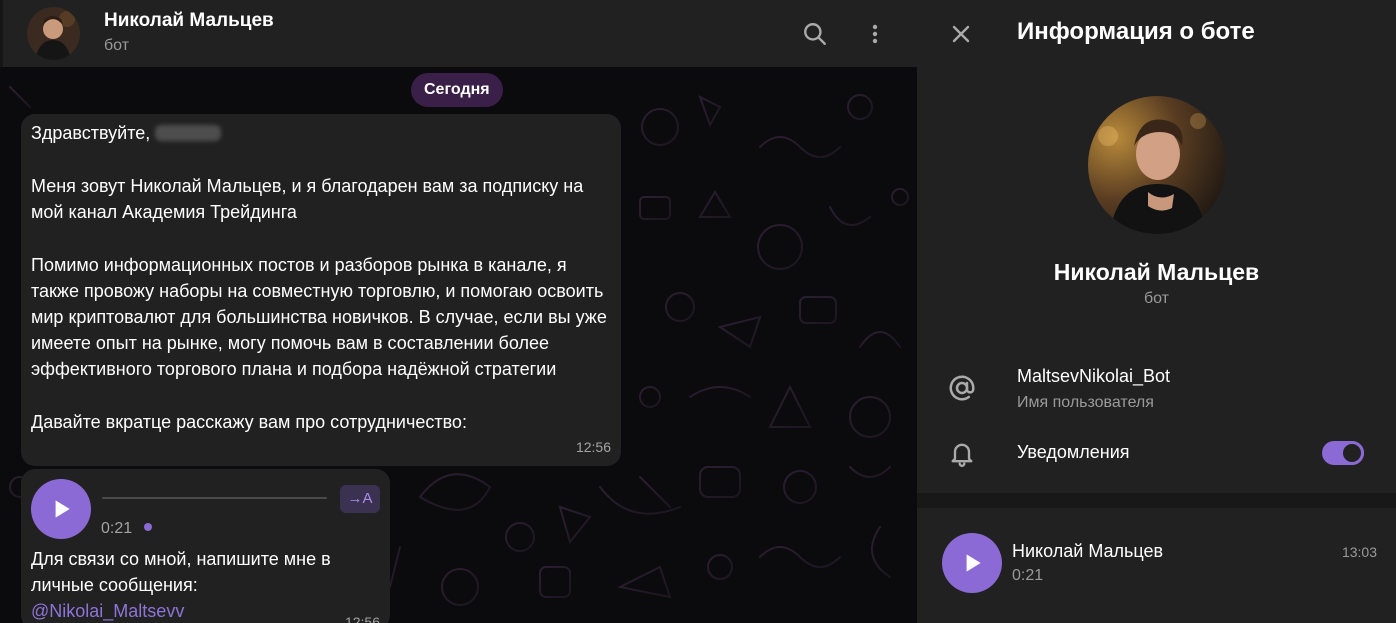 Image resolution: width=1396 pixels, height=623 pixels. I want to click on chat-status: бот, so click(117, 45).